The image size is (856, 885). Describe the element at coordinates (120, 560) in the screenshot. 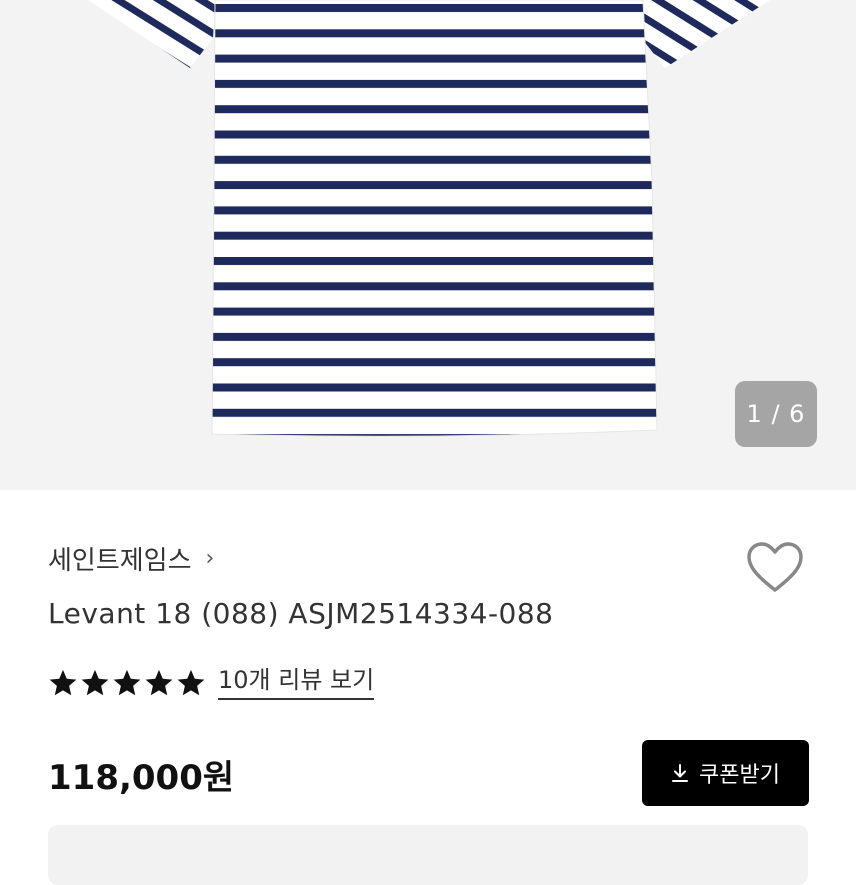

I see `brand-name: 세인트제임스` at that location.